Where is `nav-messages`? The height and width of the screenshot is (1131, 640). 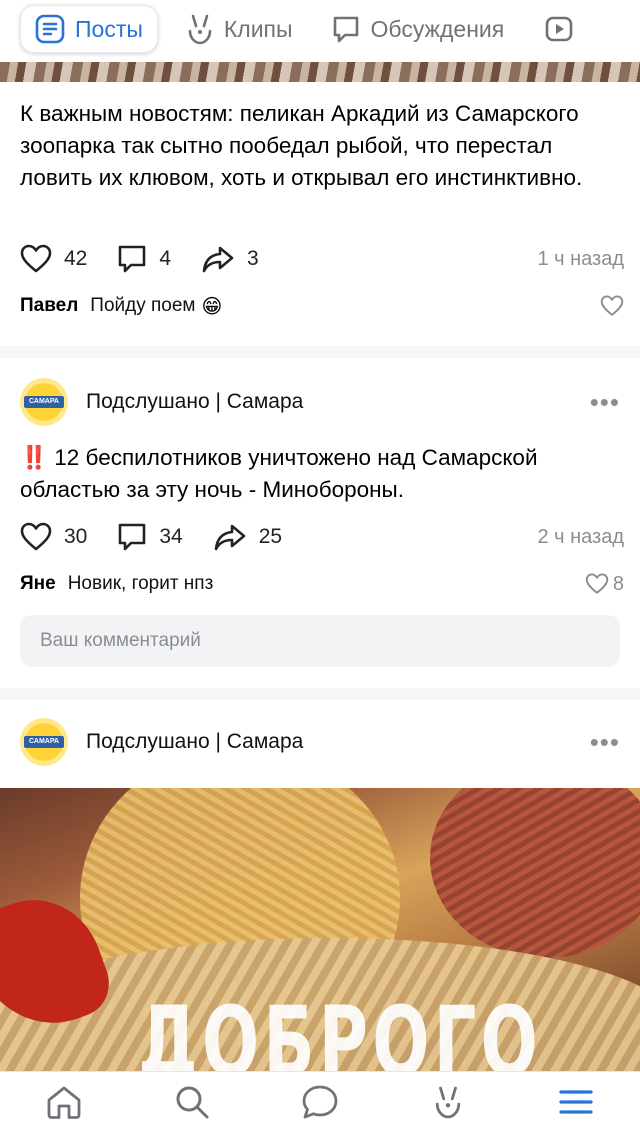 nav-messages is located at coordinates (320, 1101).